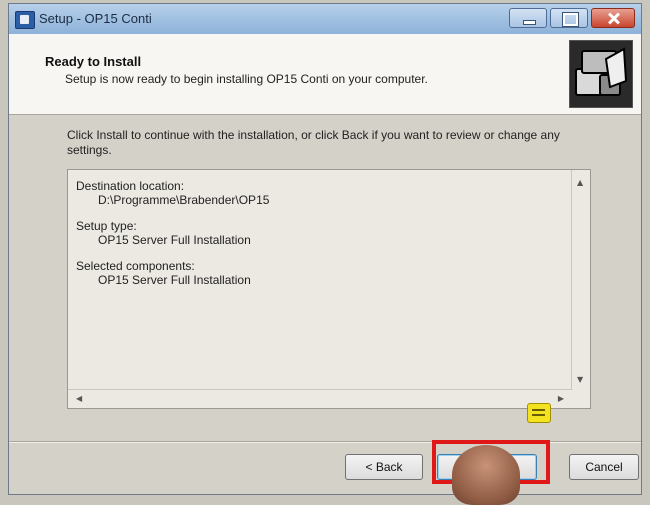  Describe the element at coordinates (486, 475) in the screenshot. I see `pointing-finger` at that location.